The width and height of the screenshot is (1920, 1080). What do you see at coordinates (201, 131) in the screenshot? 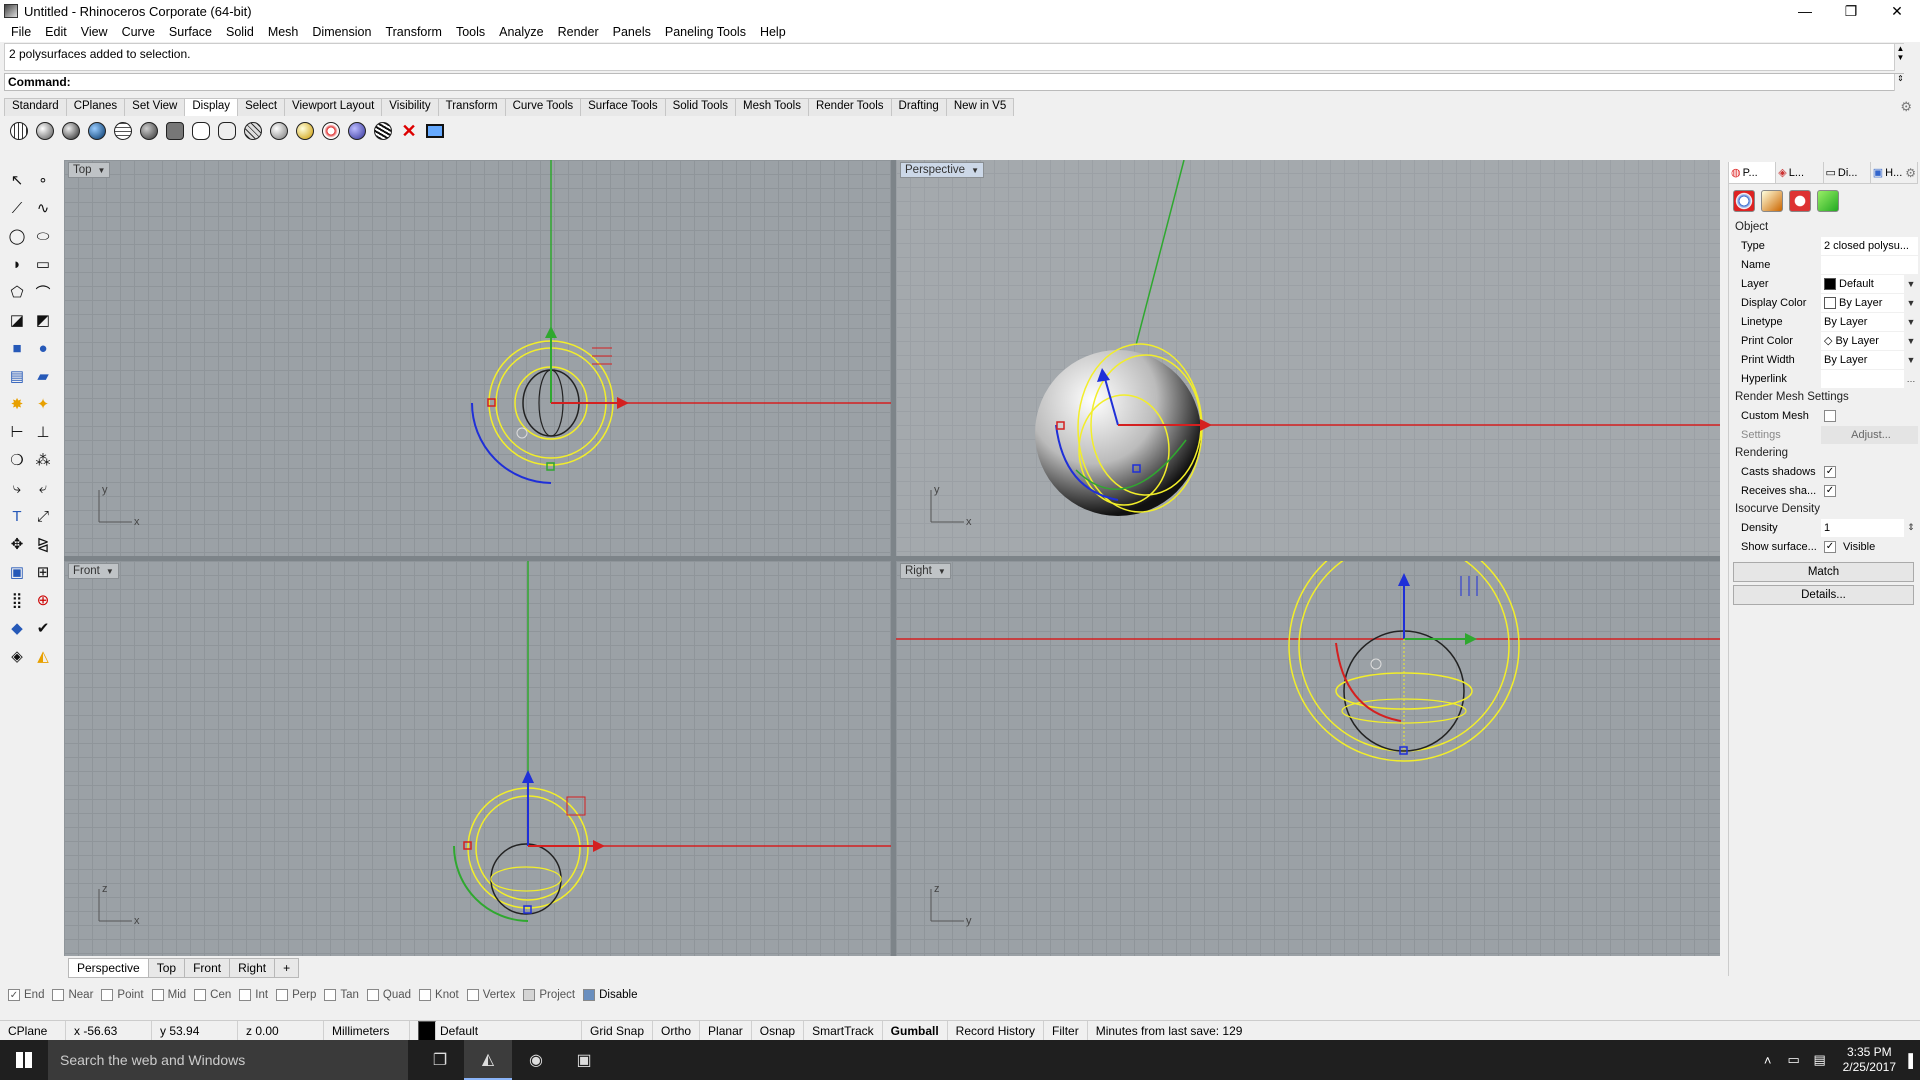
I see `pen-icon` at bounding box center [201, 131].